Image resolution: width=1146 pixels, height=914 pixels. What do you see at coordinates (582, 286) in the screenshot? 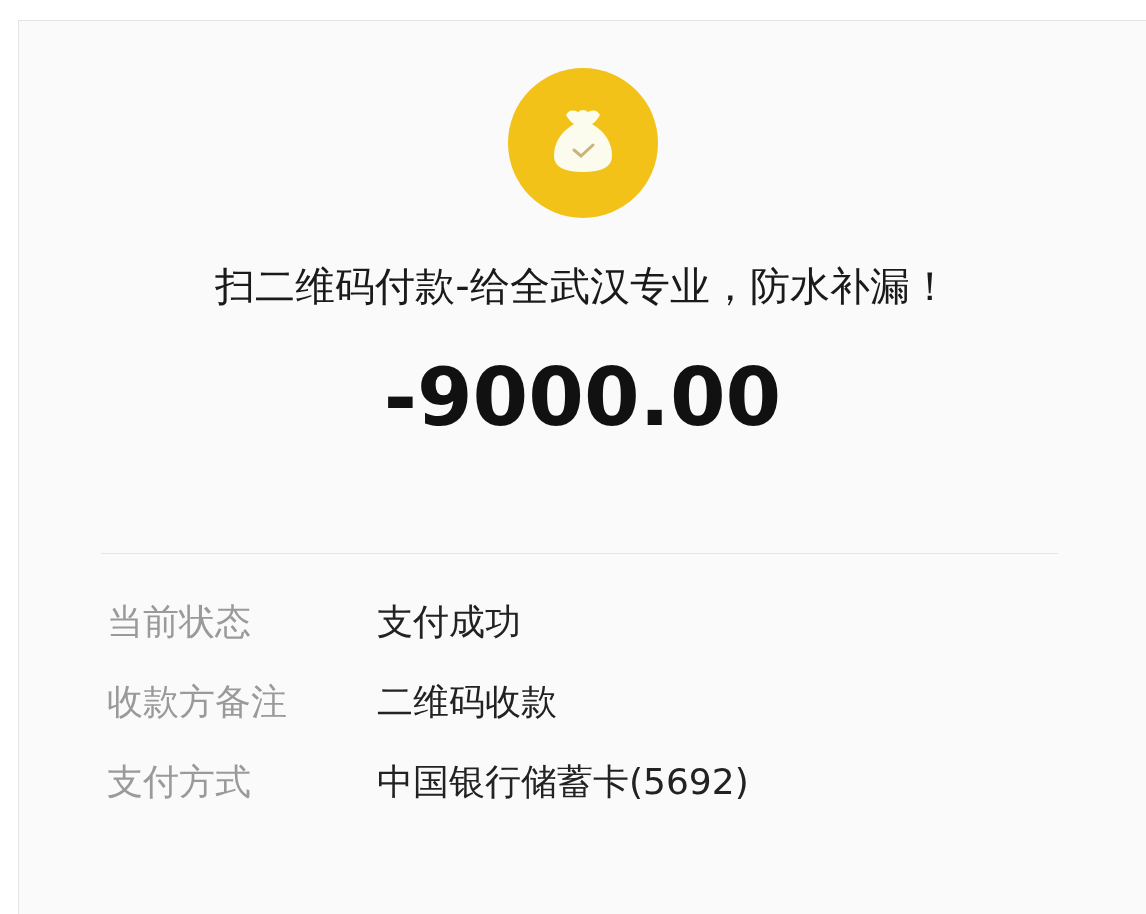
I see `payee-title: 扫二维码付款-给全武汉专业，防水补漏！` at bounding box center [582, 286].